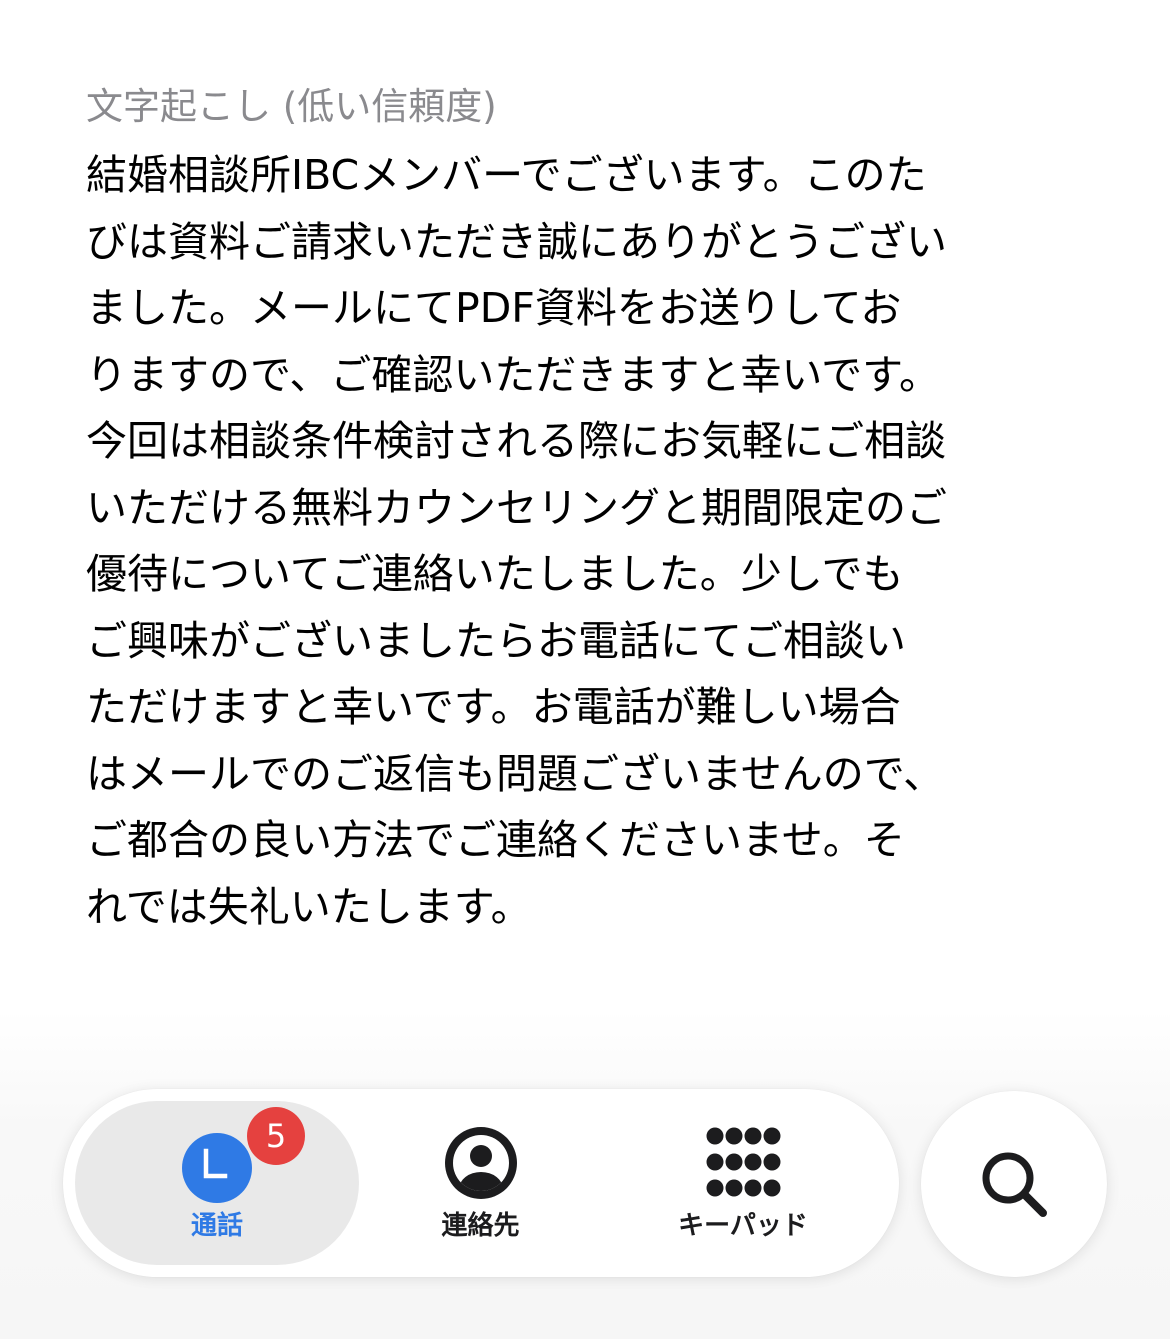  Describe the element at coordinates (506, 175) in the screenshot. I see `transcript-line: 結婚相談所IBCメンバーでございます。このた` at that location.